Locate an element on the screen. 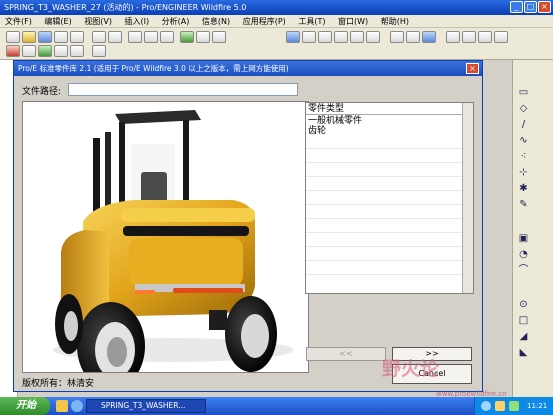 The width and height of the screenshot is (553, 415). menu-view: 视图(V) is located at coordinates (98, 21).